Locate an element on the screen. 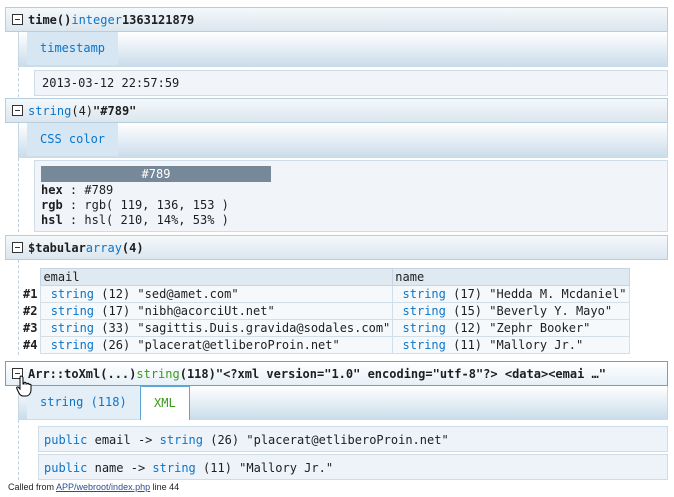  var-length: (118) is located at coordinates (197, 373).